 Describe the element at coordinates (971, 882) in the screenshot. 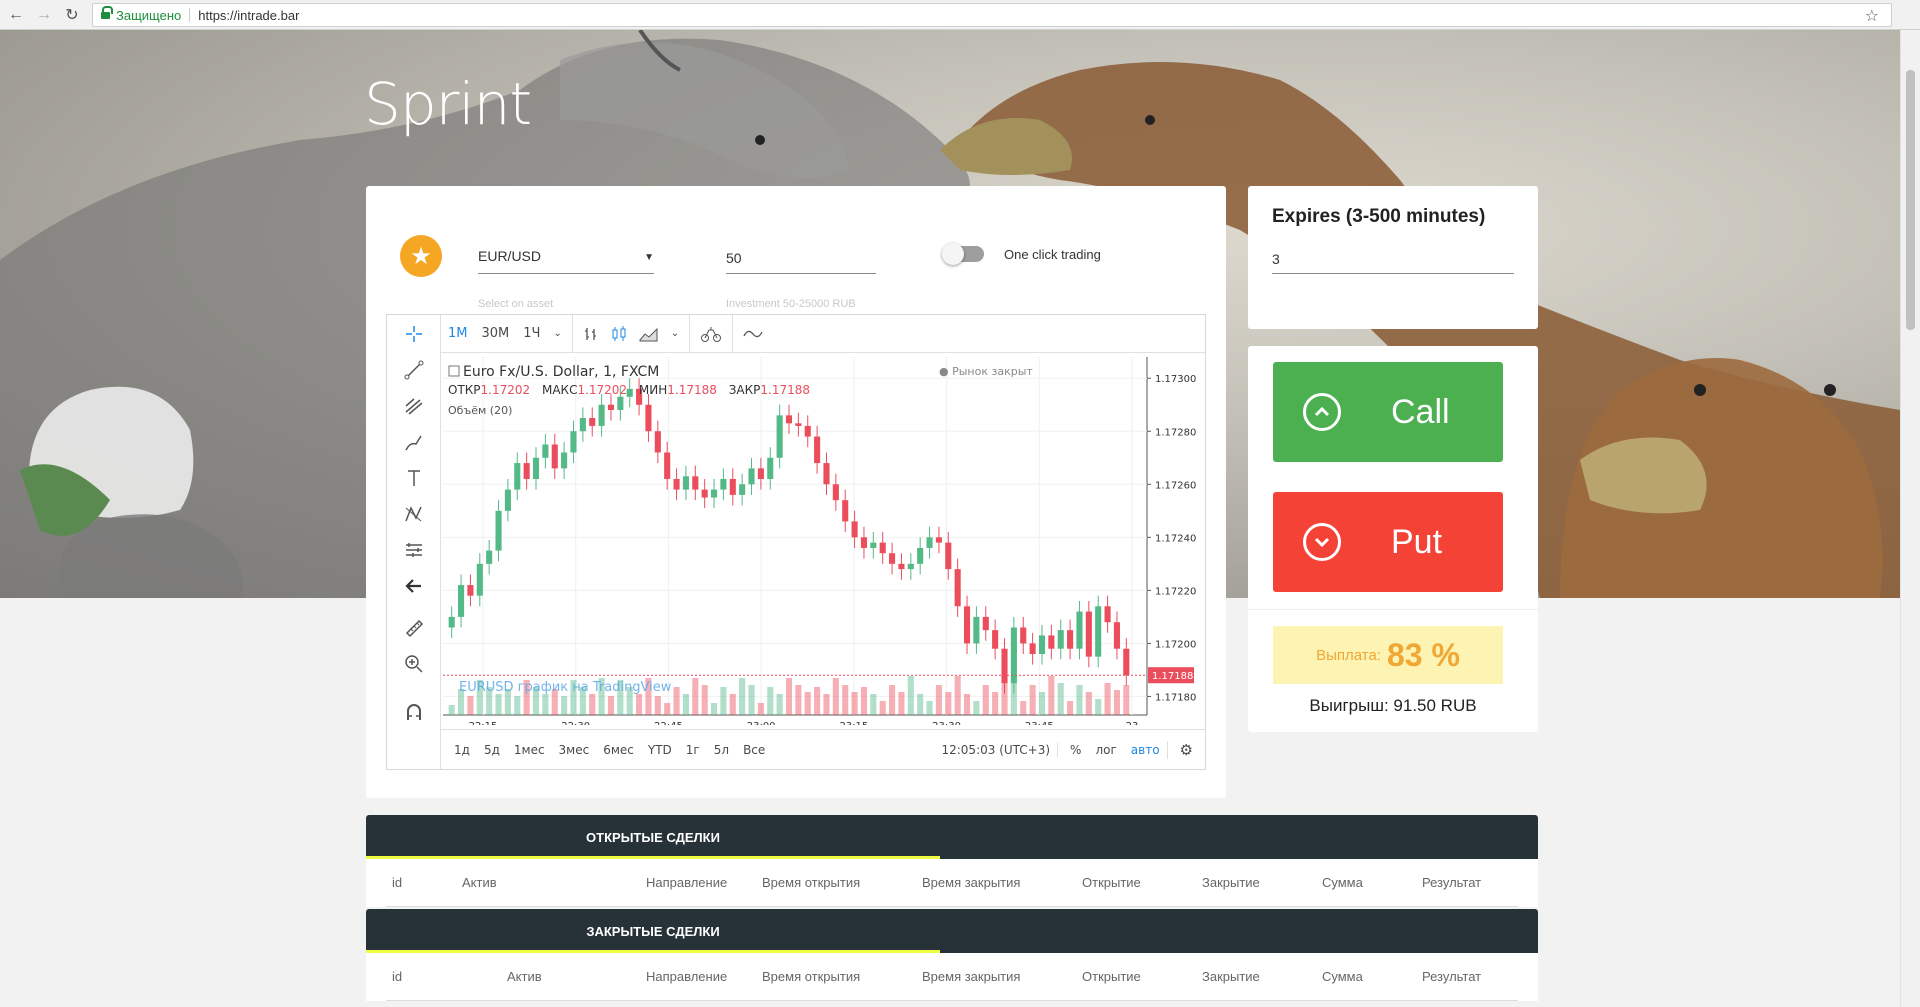

I see `column-header-close-time: Время закрытия` at that location.